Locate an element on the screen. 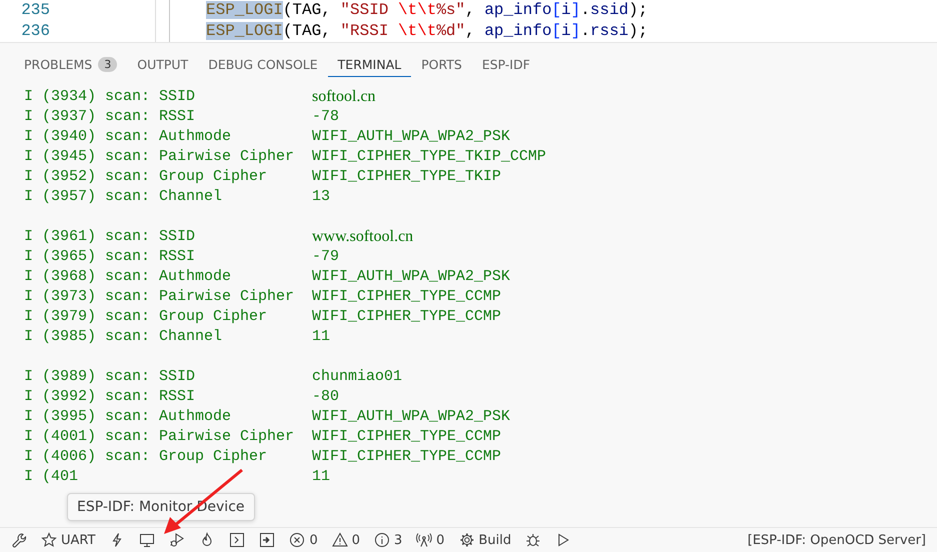  panel-tab: TERMINAL is located at coordinates (370, 65).